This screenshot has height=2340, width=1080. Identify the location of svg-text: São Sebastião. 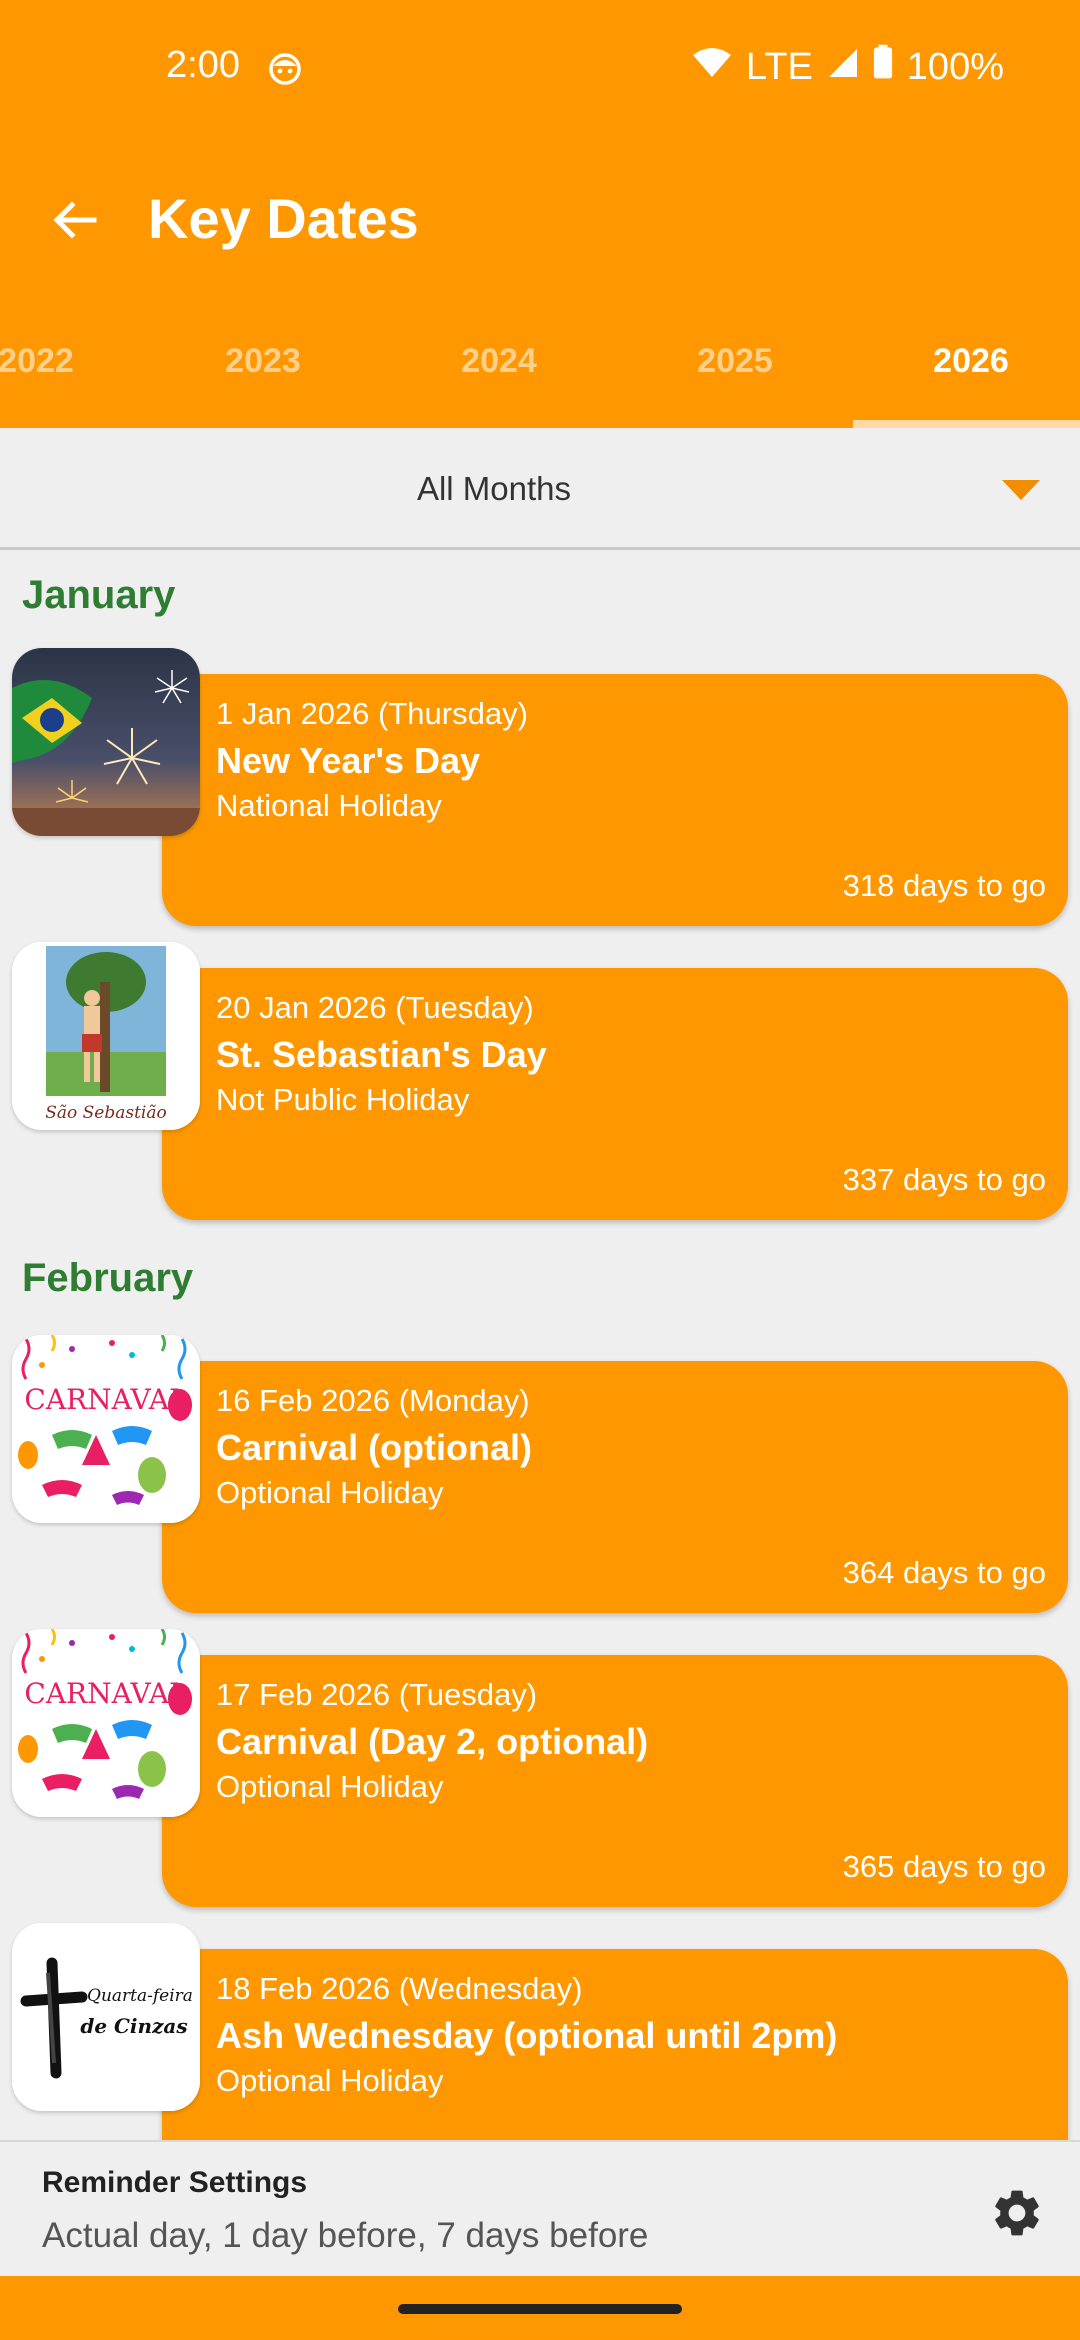
(106, 1113).